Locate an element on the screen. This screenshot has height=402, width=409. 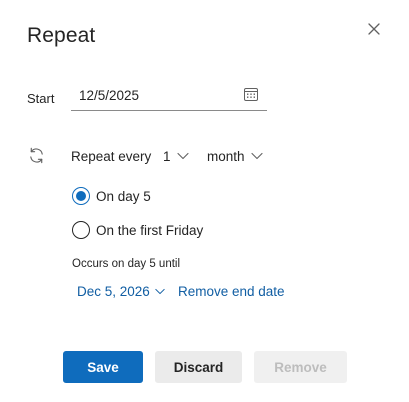
save-button: Save is located at coordinates (103, 367).